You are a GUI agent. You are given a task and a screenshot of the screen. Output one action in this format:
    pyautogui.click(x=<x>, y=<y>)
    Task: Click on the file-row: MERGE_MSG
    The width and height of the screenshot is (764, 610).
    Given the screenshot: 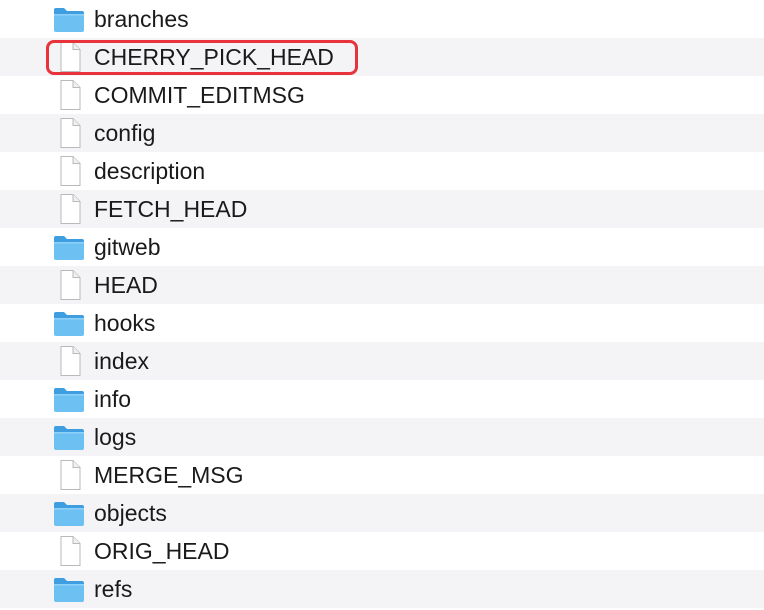 What is the action you would take?
    pyautogui.click(x=382, y=475)
    